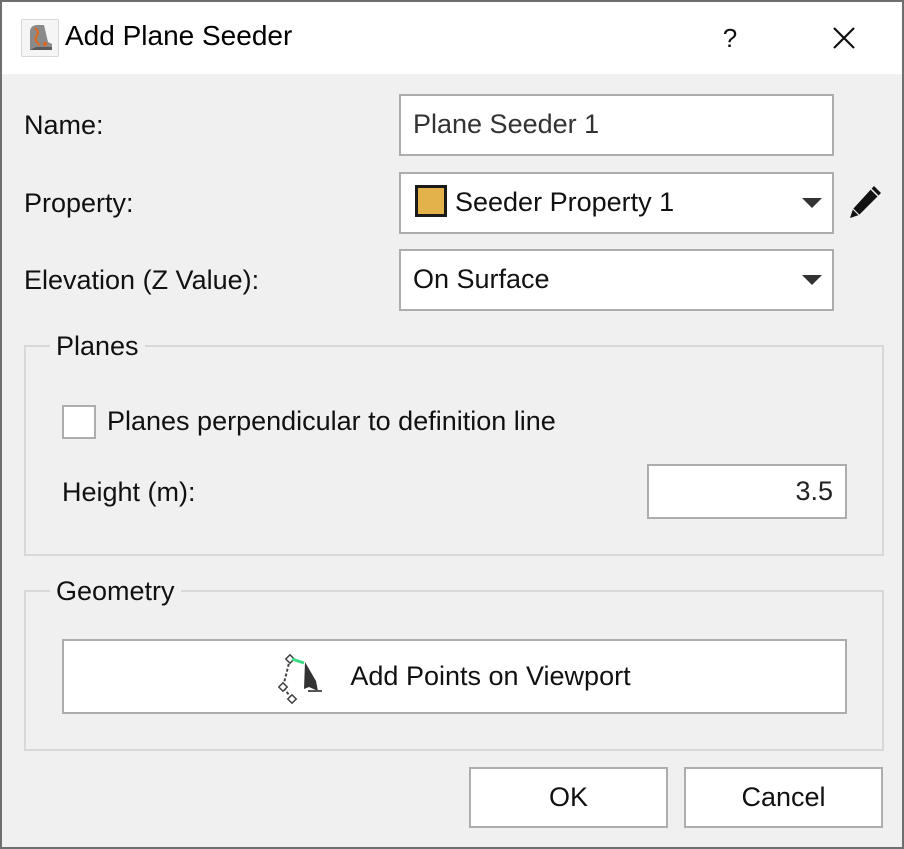  What do you see at coordinates (300, 678) in the screenshot?
I see `add-points-cursor-icon` at bounding box center [300, 678].